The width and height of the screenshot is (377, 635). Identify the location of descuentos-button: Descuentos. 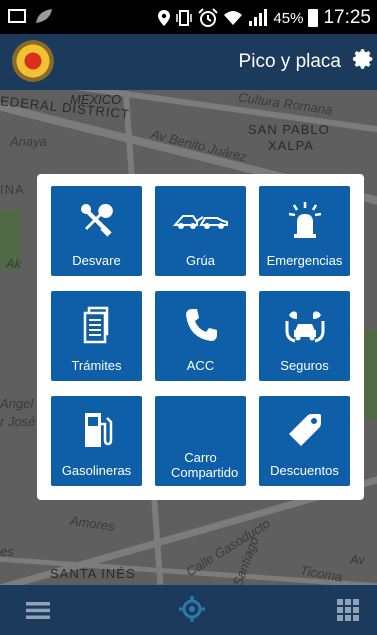
(304, 441).